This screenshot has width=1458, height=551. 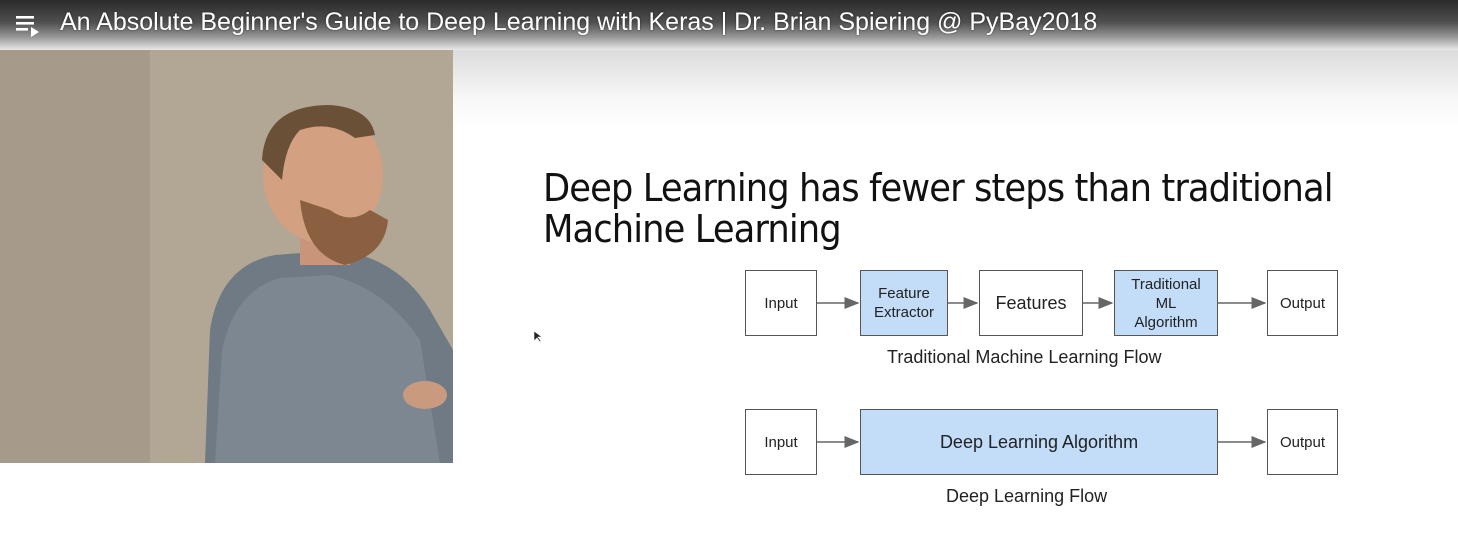 I want to click on dl-output-box: Output, so click(x=1302, y=442).